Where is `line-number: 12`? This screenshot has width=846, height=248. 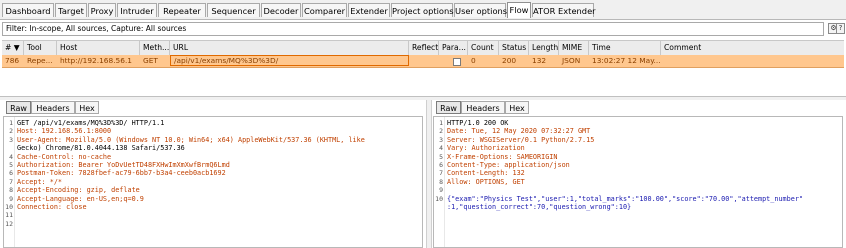 line-number: 12 is located at coordinates (9, 223).